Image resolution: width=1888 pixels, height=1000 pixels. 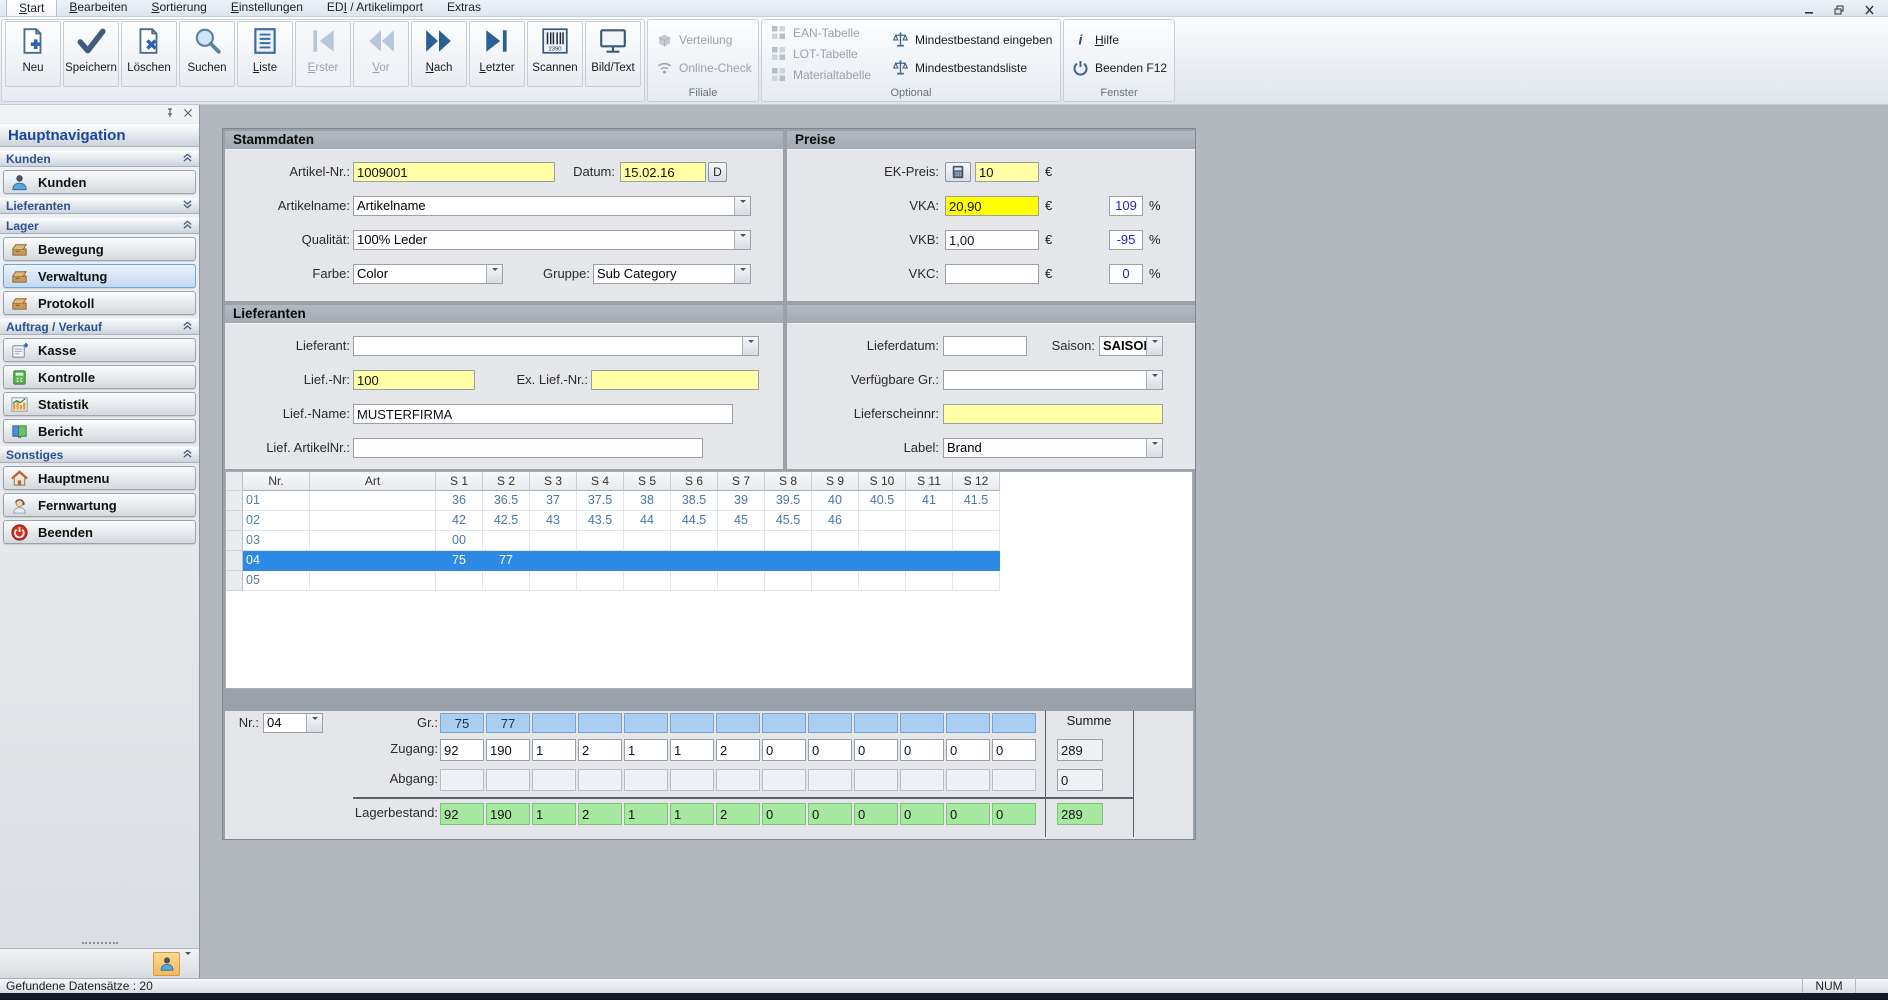 What do you see at coordinates (1007, 172) in the screenshot?
I see `ek-preis-field` at bounding box center [1007, 172].